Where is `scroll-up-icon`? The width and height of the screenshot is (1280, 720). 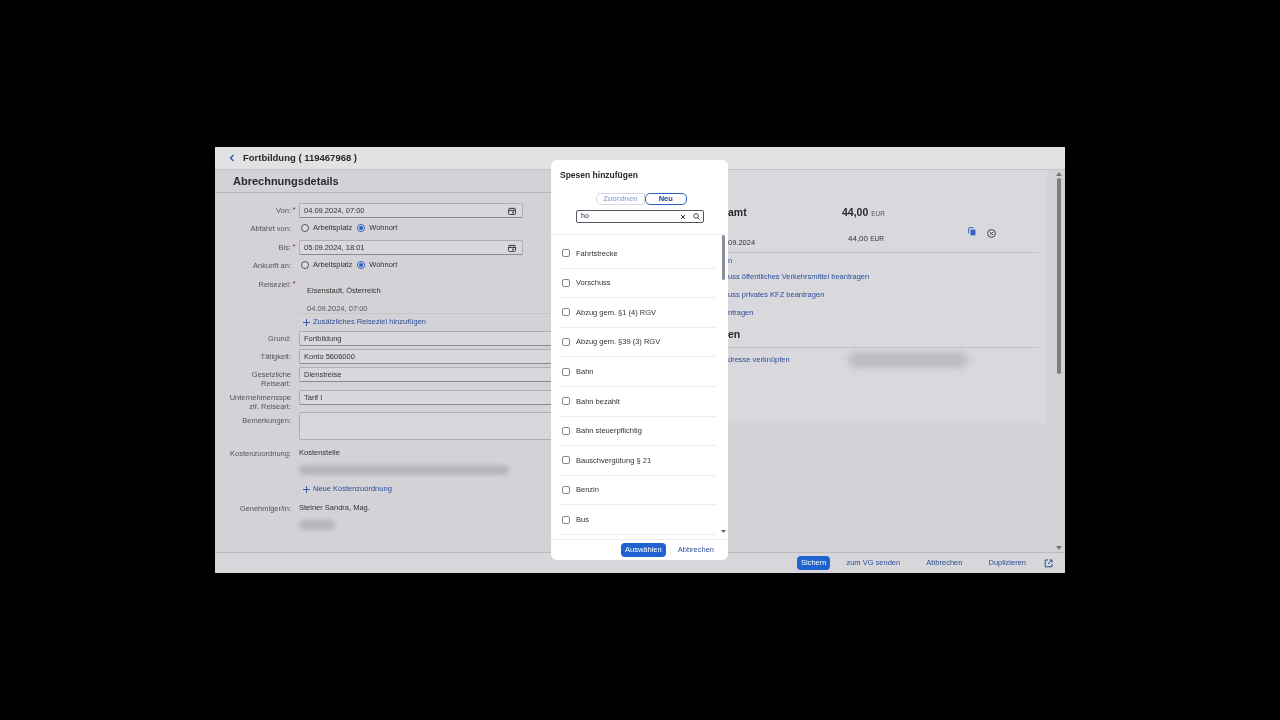 scroll-up-icon is located at coordinates (1059, 174).